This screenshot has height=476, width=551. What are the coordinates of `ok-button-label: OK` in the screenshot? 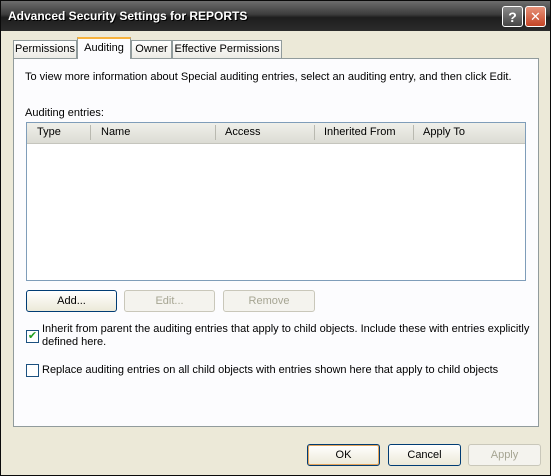 It's located at (343, 455).